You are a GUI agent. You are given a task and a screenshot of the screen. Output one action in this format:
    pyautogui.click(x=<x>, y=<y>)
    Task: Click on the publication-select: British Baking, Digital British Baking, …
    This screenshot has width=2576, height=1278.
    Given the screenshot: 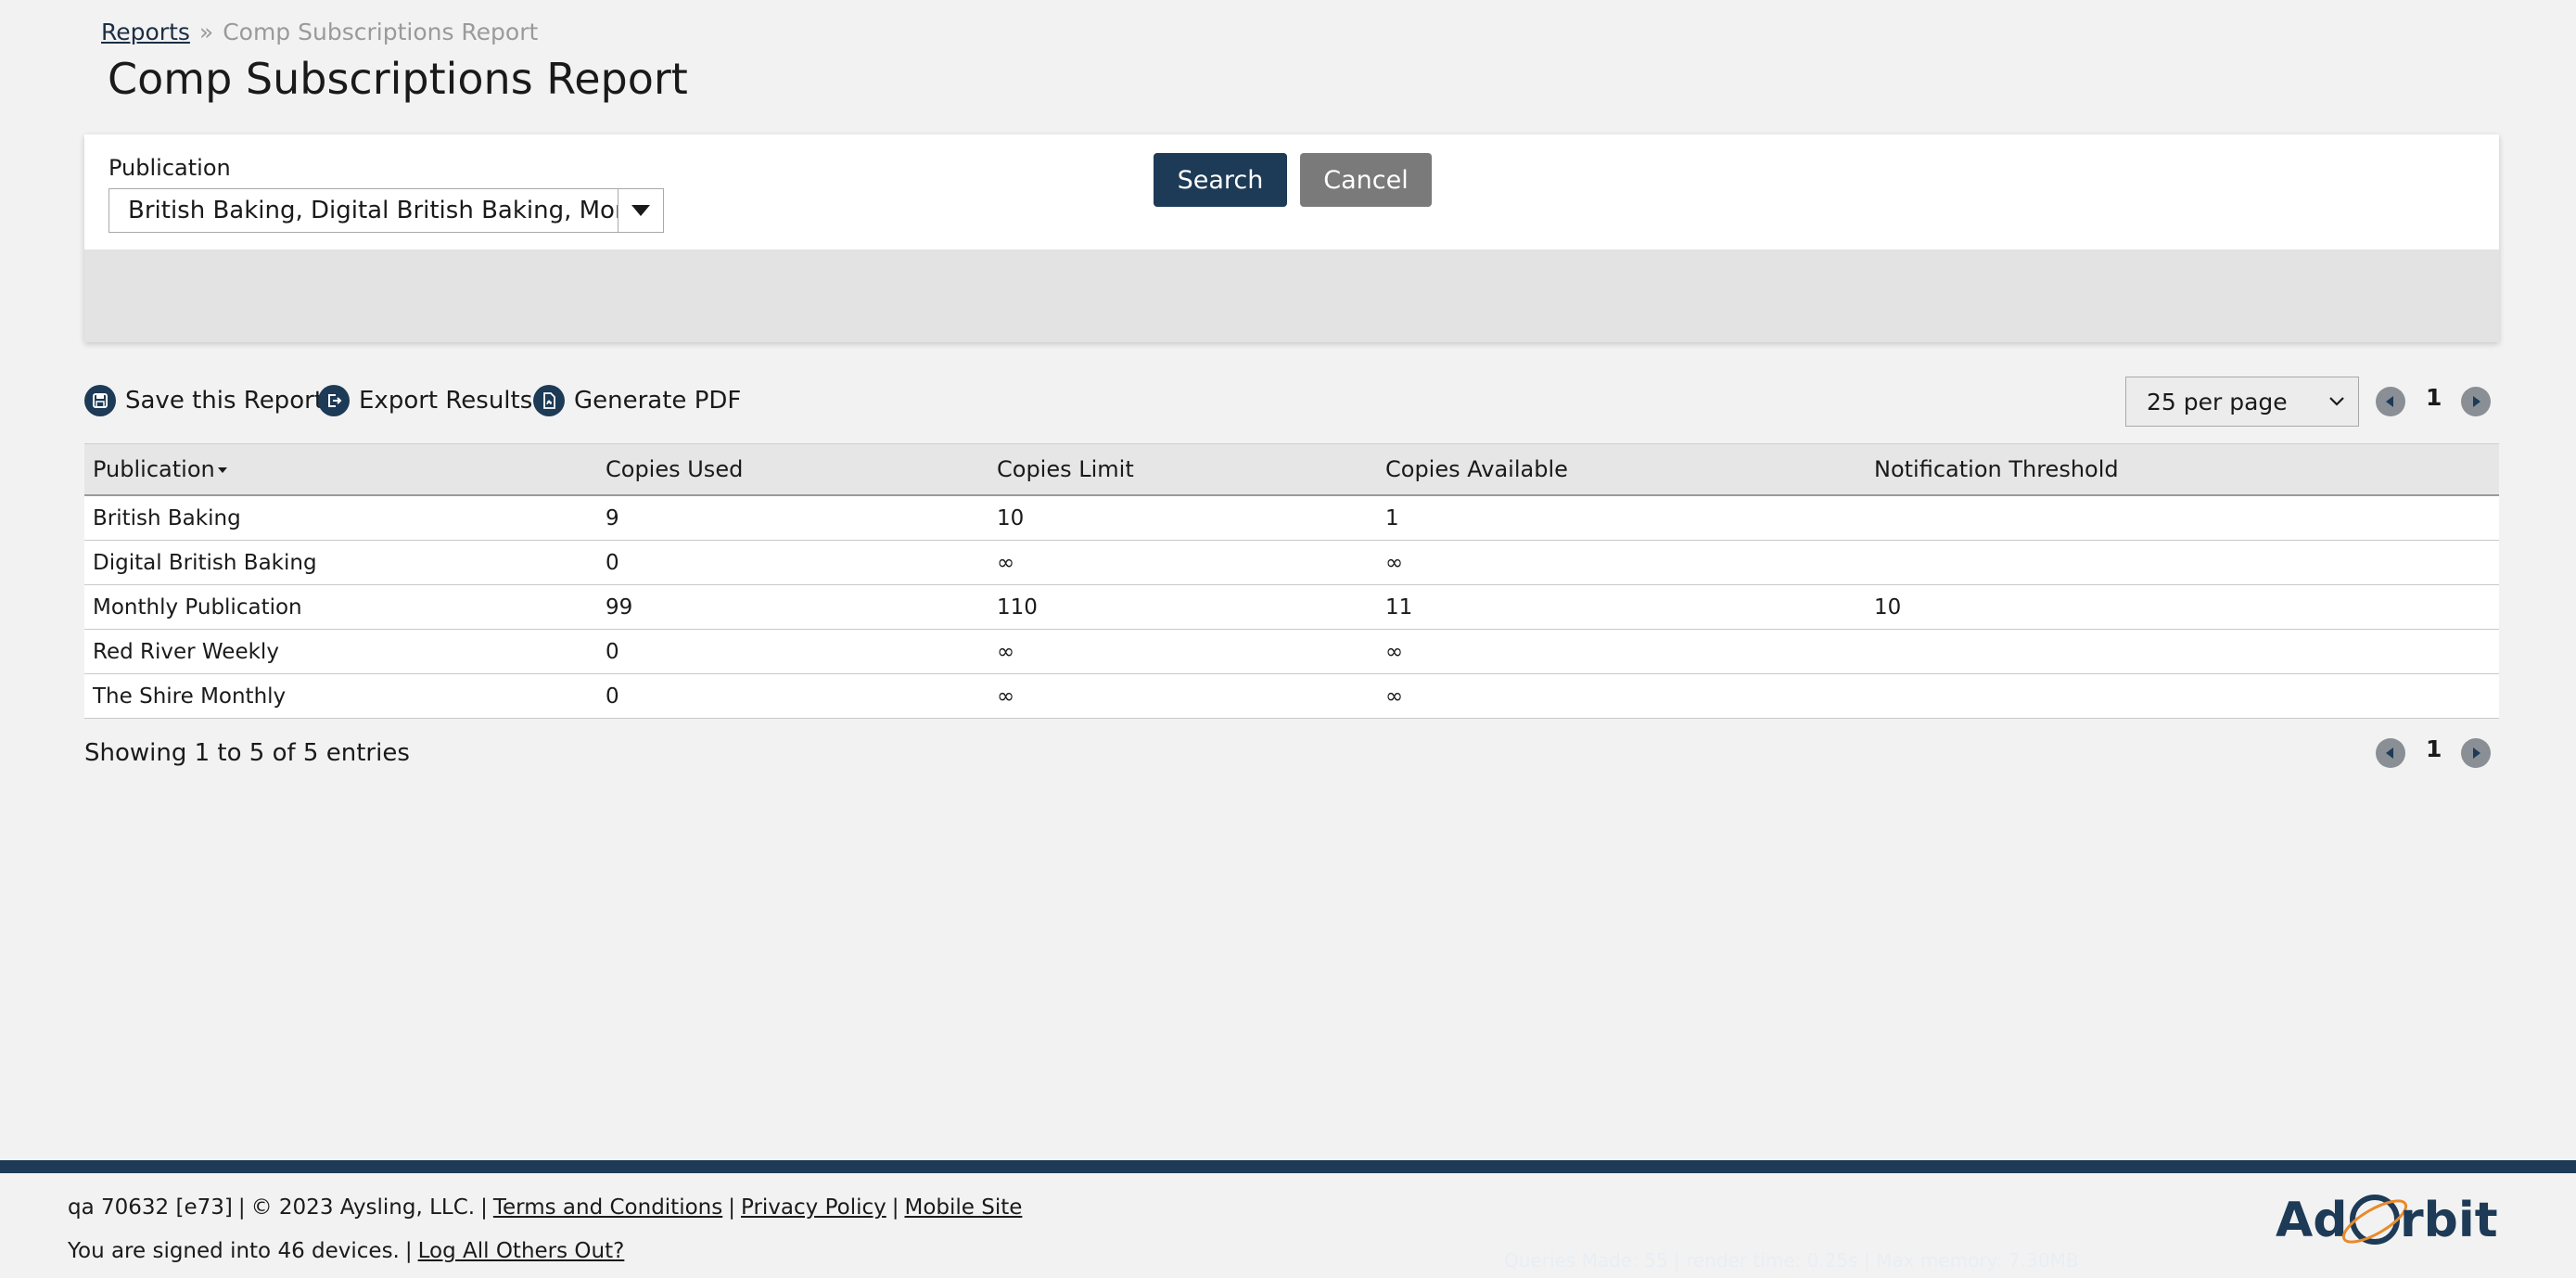 What is the action you would take?
    pyautogui.click(x=385, y=210)
    